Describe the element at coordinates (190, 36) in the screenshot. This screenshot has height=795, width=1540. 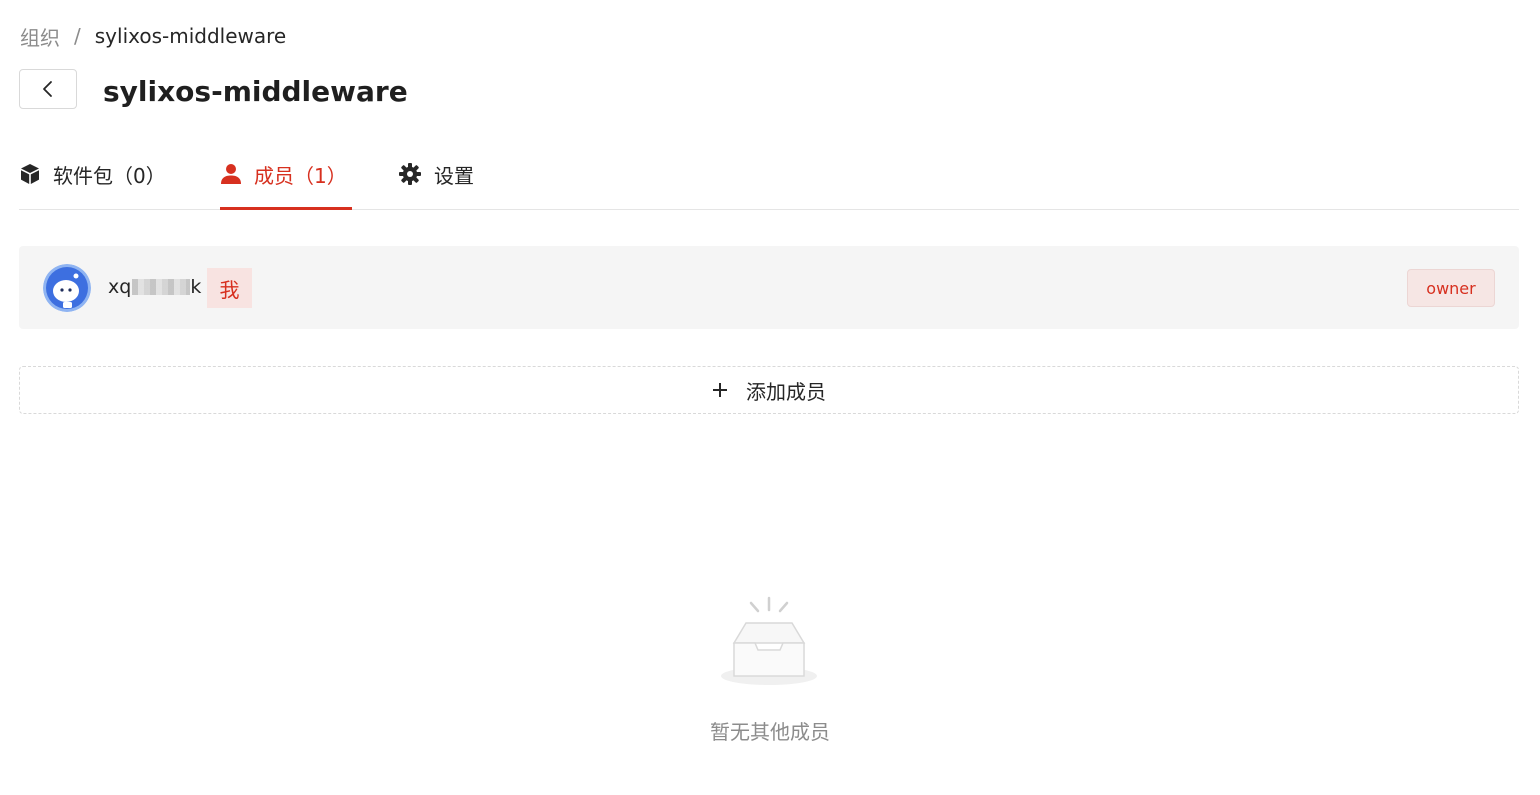
I see `breadcrumb-current: sylixos-middleware` at that location.